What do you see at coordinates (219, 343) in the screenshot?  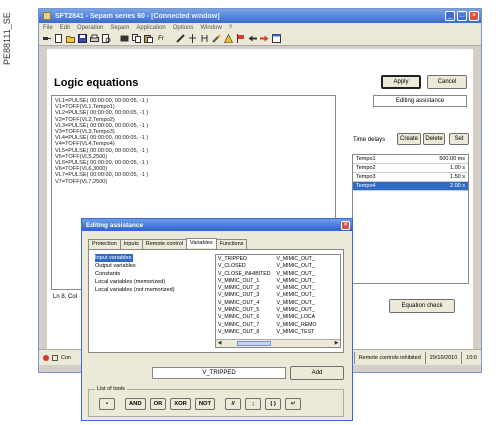 I see `scroll-left-icon: ◀` at bounding box center [219, 343].